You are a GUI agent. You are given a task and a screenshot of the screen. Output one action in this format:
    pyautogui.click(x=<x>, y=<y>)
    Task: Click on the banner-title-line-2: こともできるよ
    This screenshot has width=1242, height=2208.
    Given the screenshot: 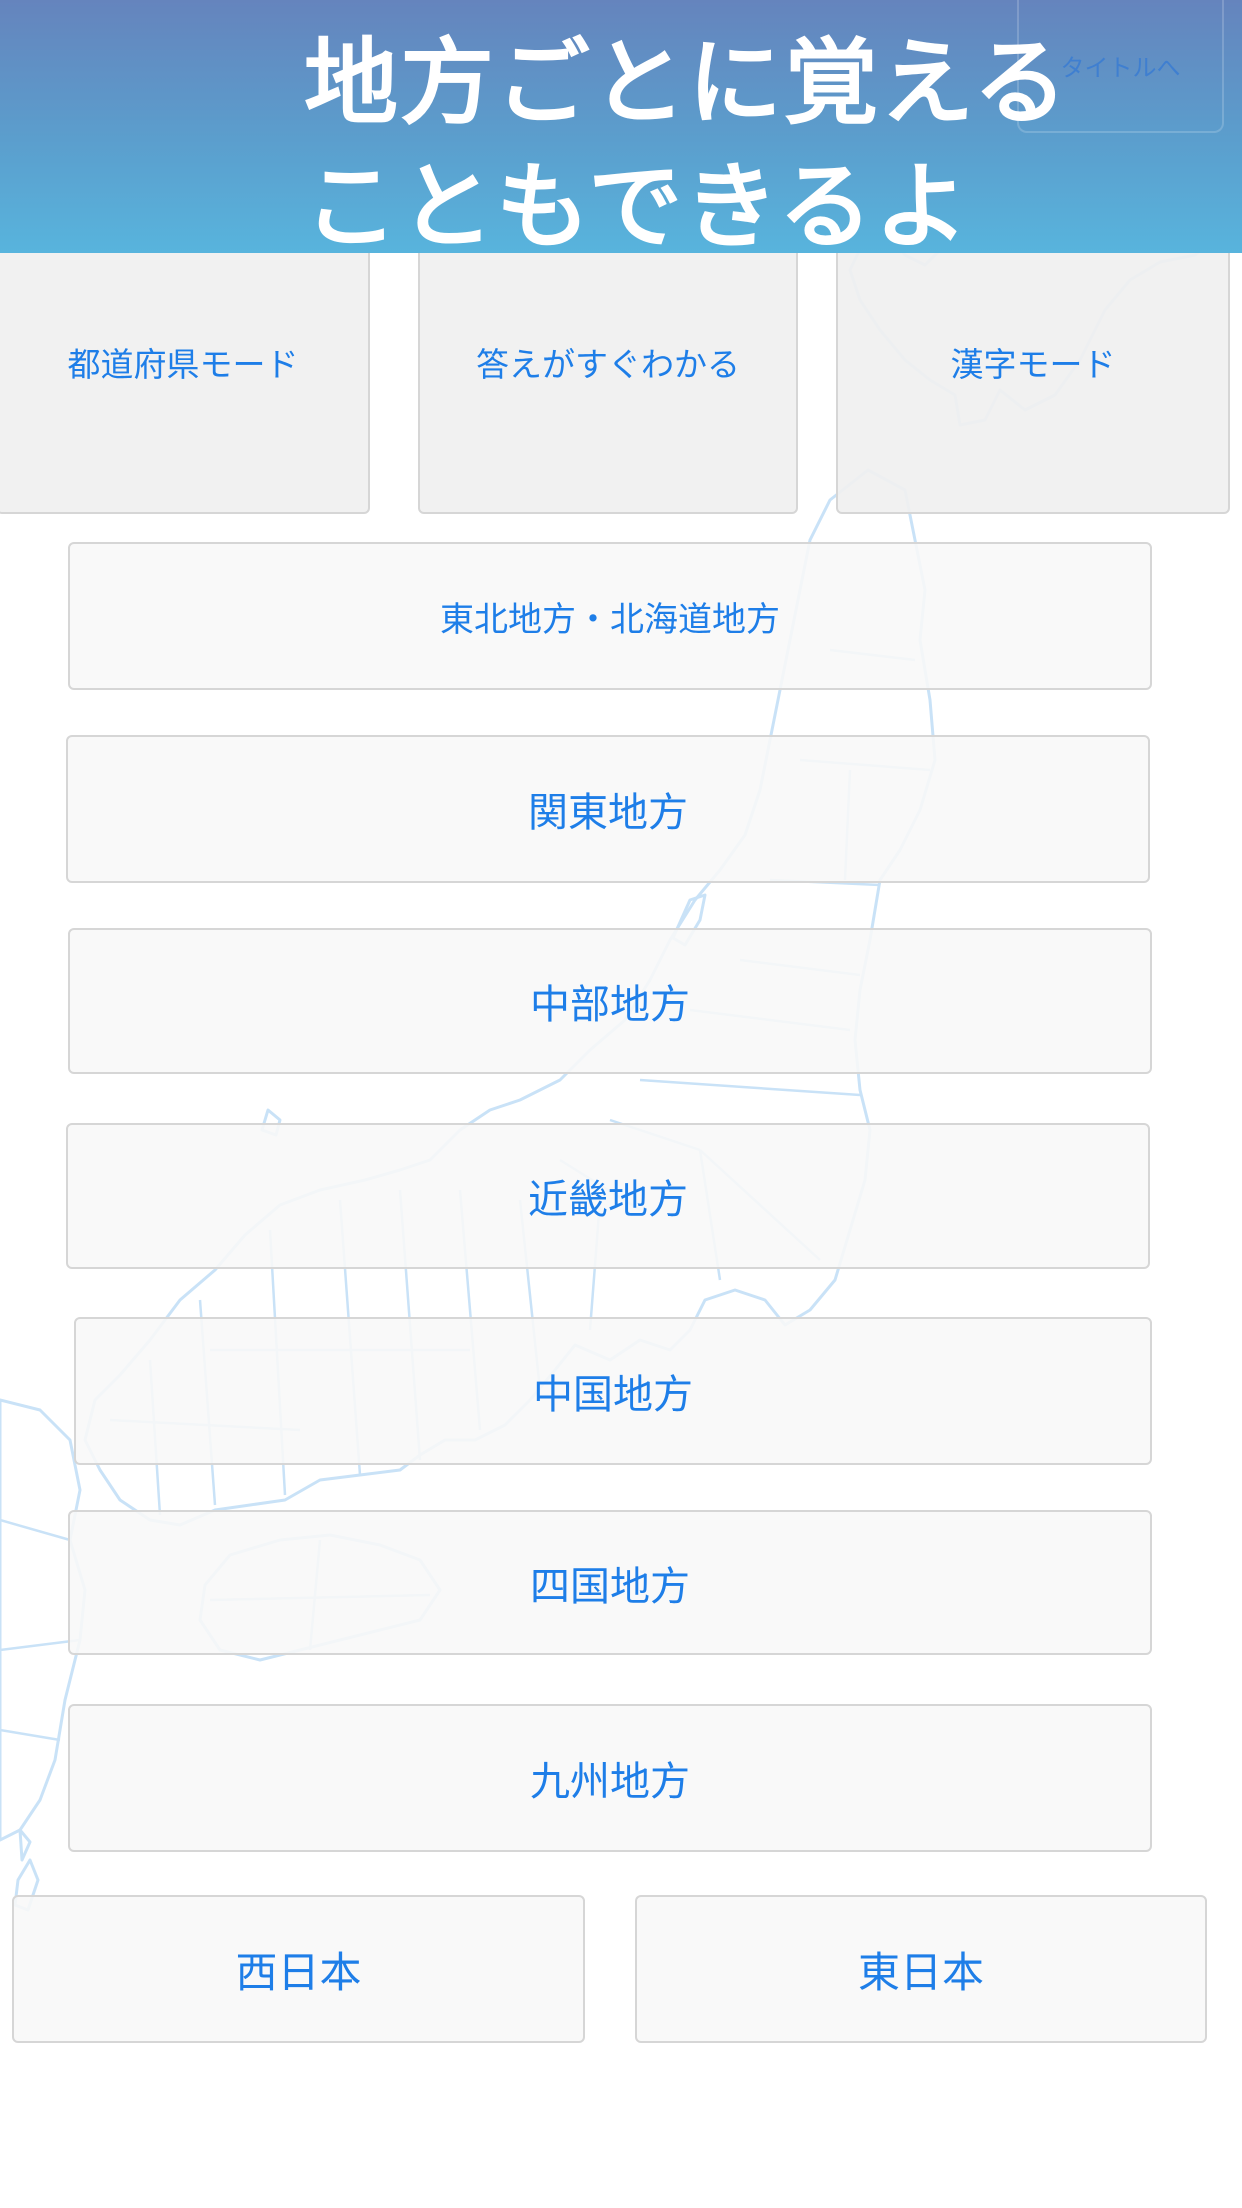 What is the action you would take?
    pyautogui.click(x=637, y=207)
    